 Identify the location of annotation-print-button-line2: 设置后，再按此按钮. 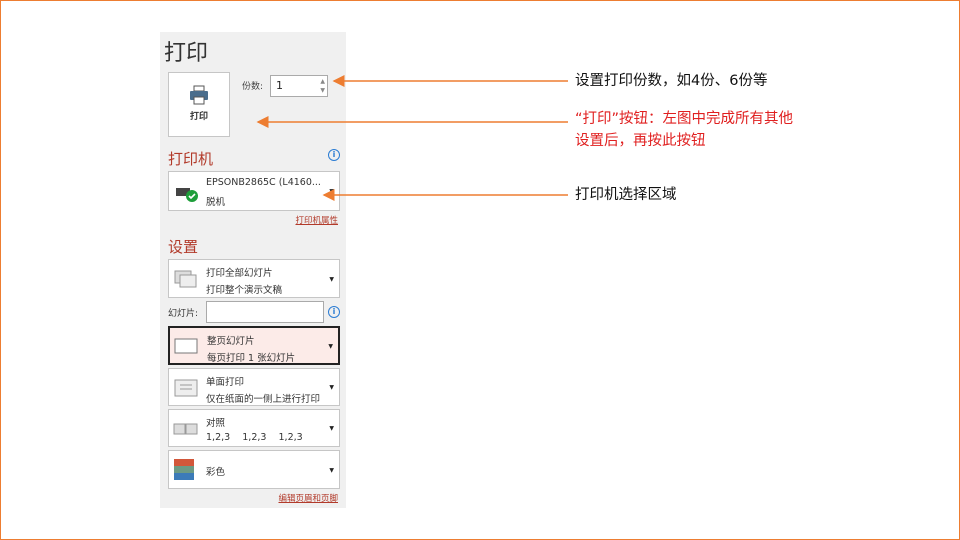
(640, 141).